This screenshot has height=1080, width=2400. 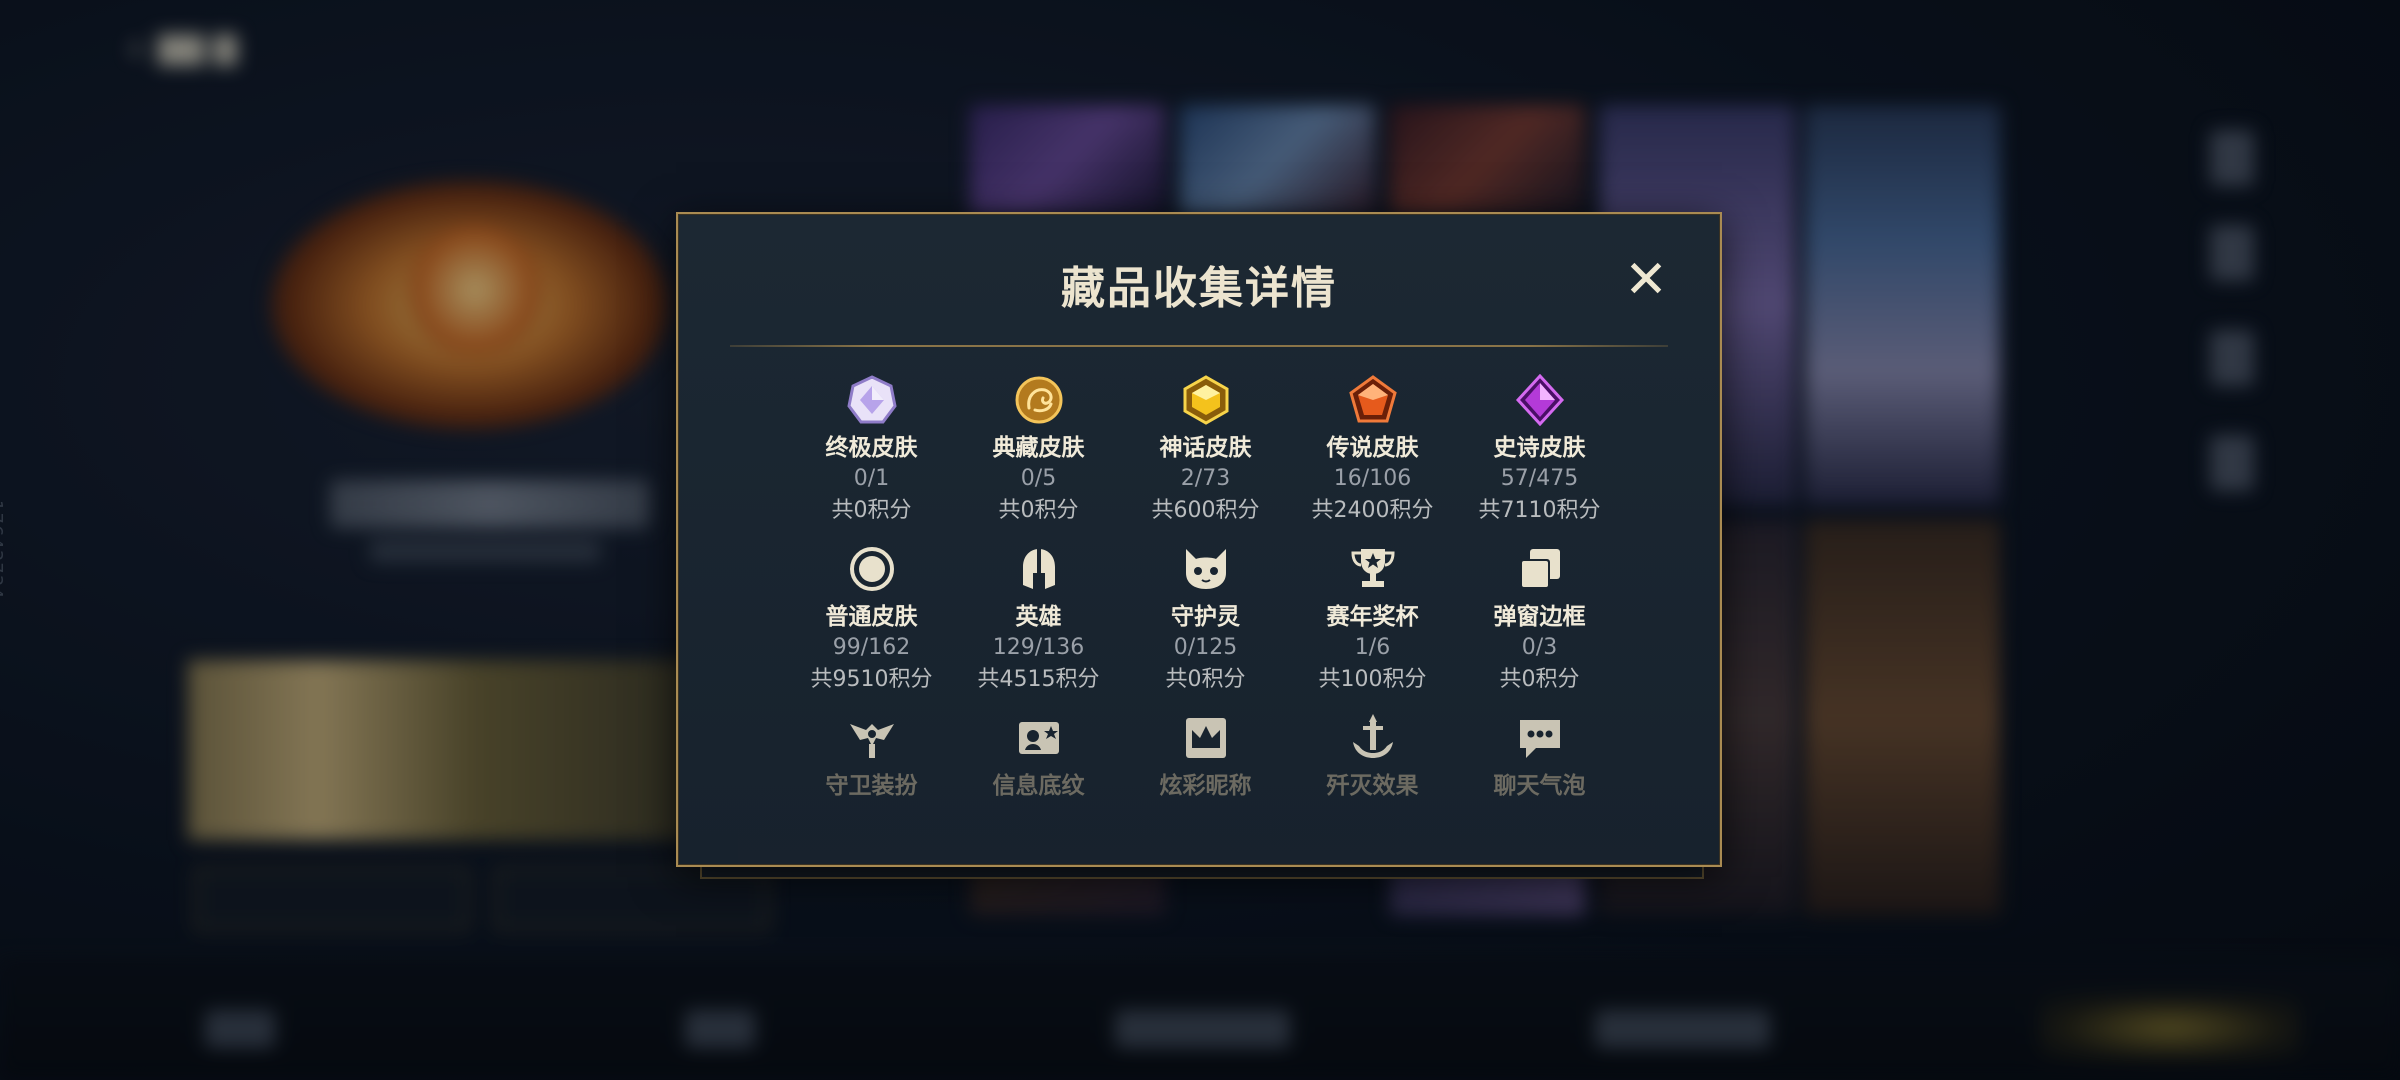 I want to click on collection-item: 终极皮肤 0/1 共0积分, so click(x=871, y=449).